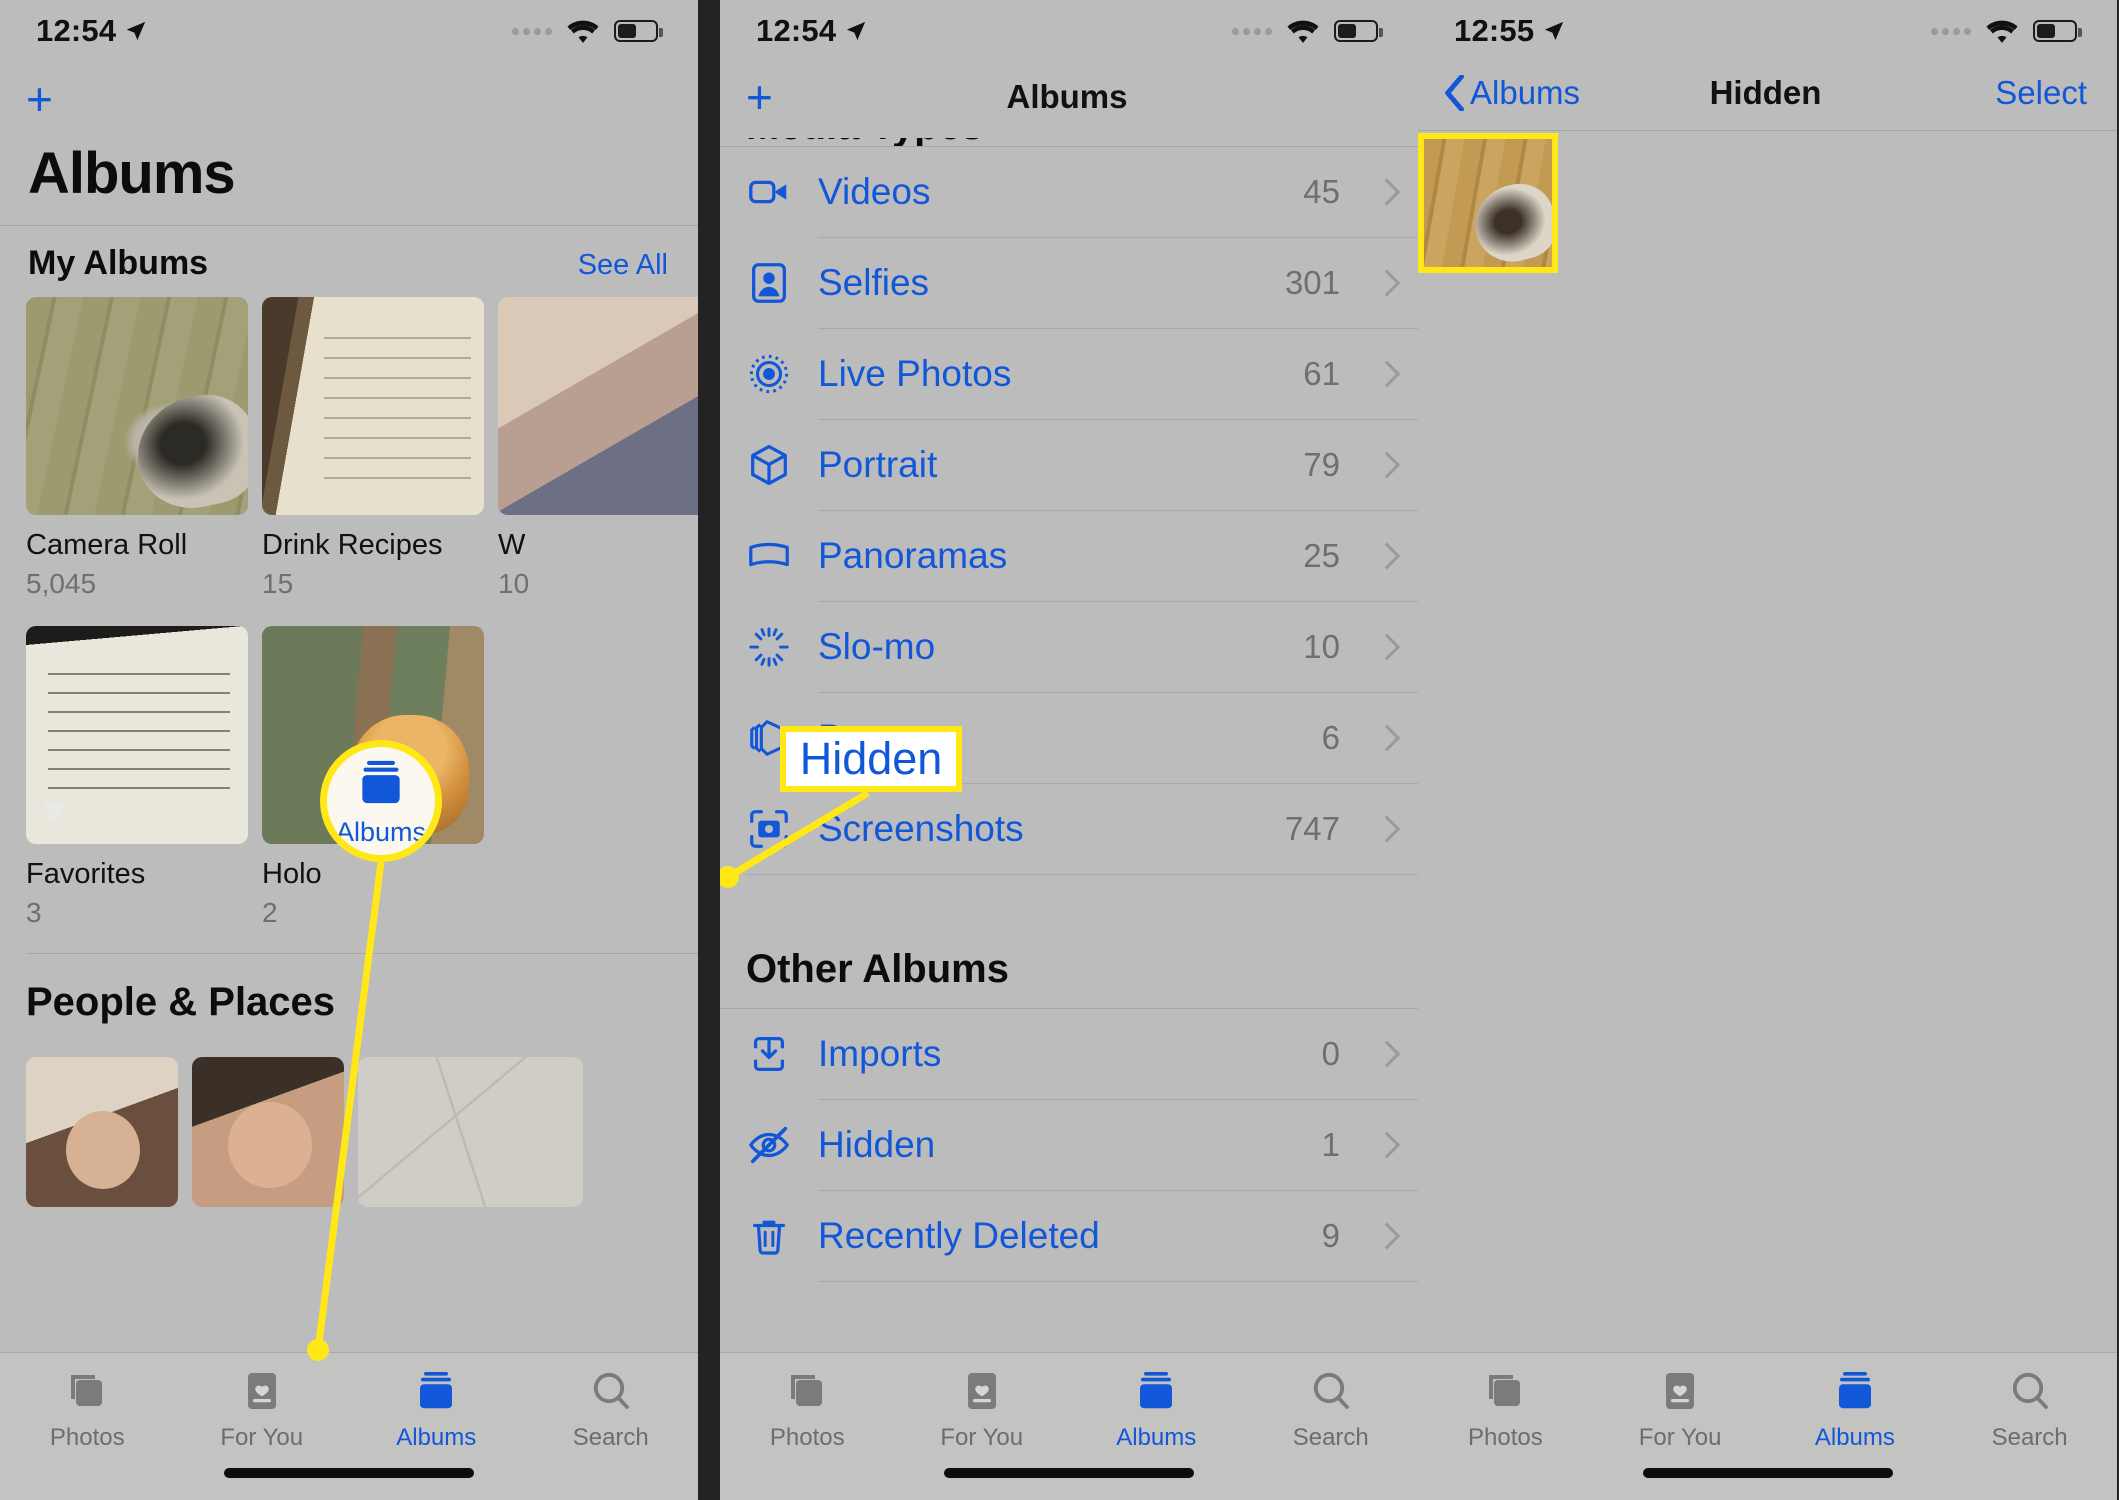  What do you see at coordinates (1067, 96) in the screenshot?
I see `nav-title: Albums` at bounding box center [1067, 96].